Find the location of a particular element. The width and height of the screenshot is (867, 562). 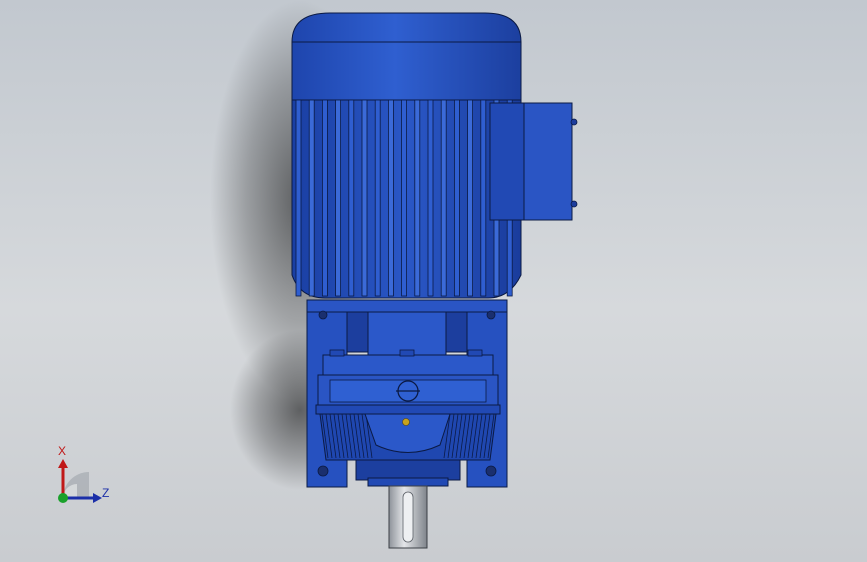

y-axis-dot is located at coordinates (63, 498).